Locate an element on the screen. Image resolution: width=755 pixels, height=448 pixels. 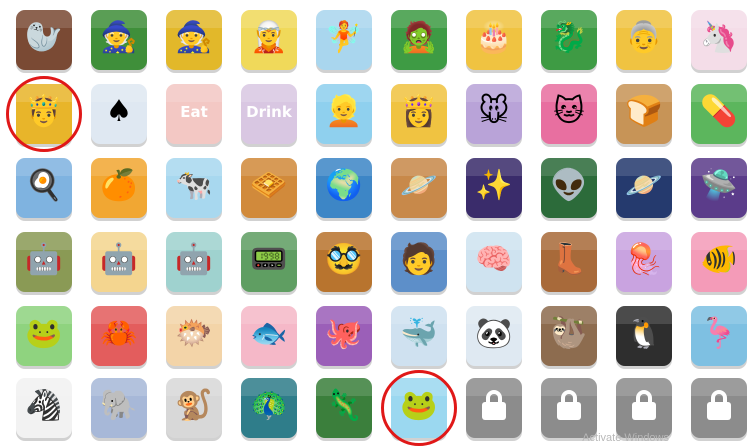
peacock-icon: 🦚 is located at coordinates (269, 405).